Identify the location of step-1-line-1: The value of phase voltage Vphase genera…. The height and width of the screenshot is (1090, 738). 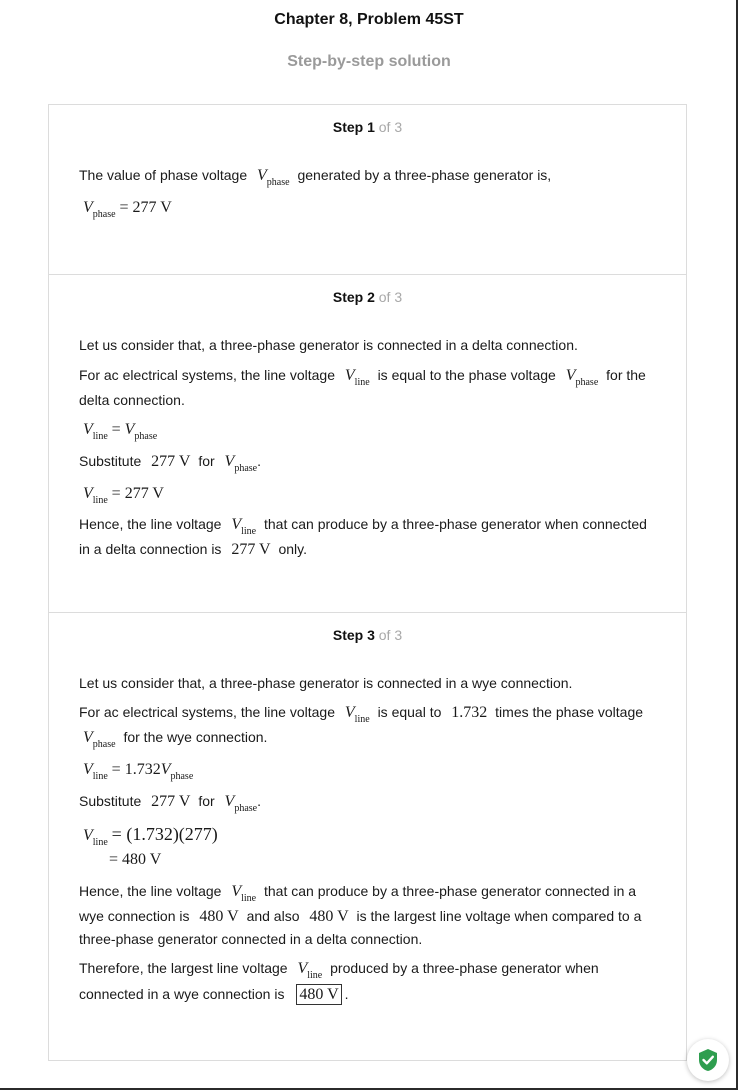
(315, 177).